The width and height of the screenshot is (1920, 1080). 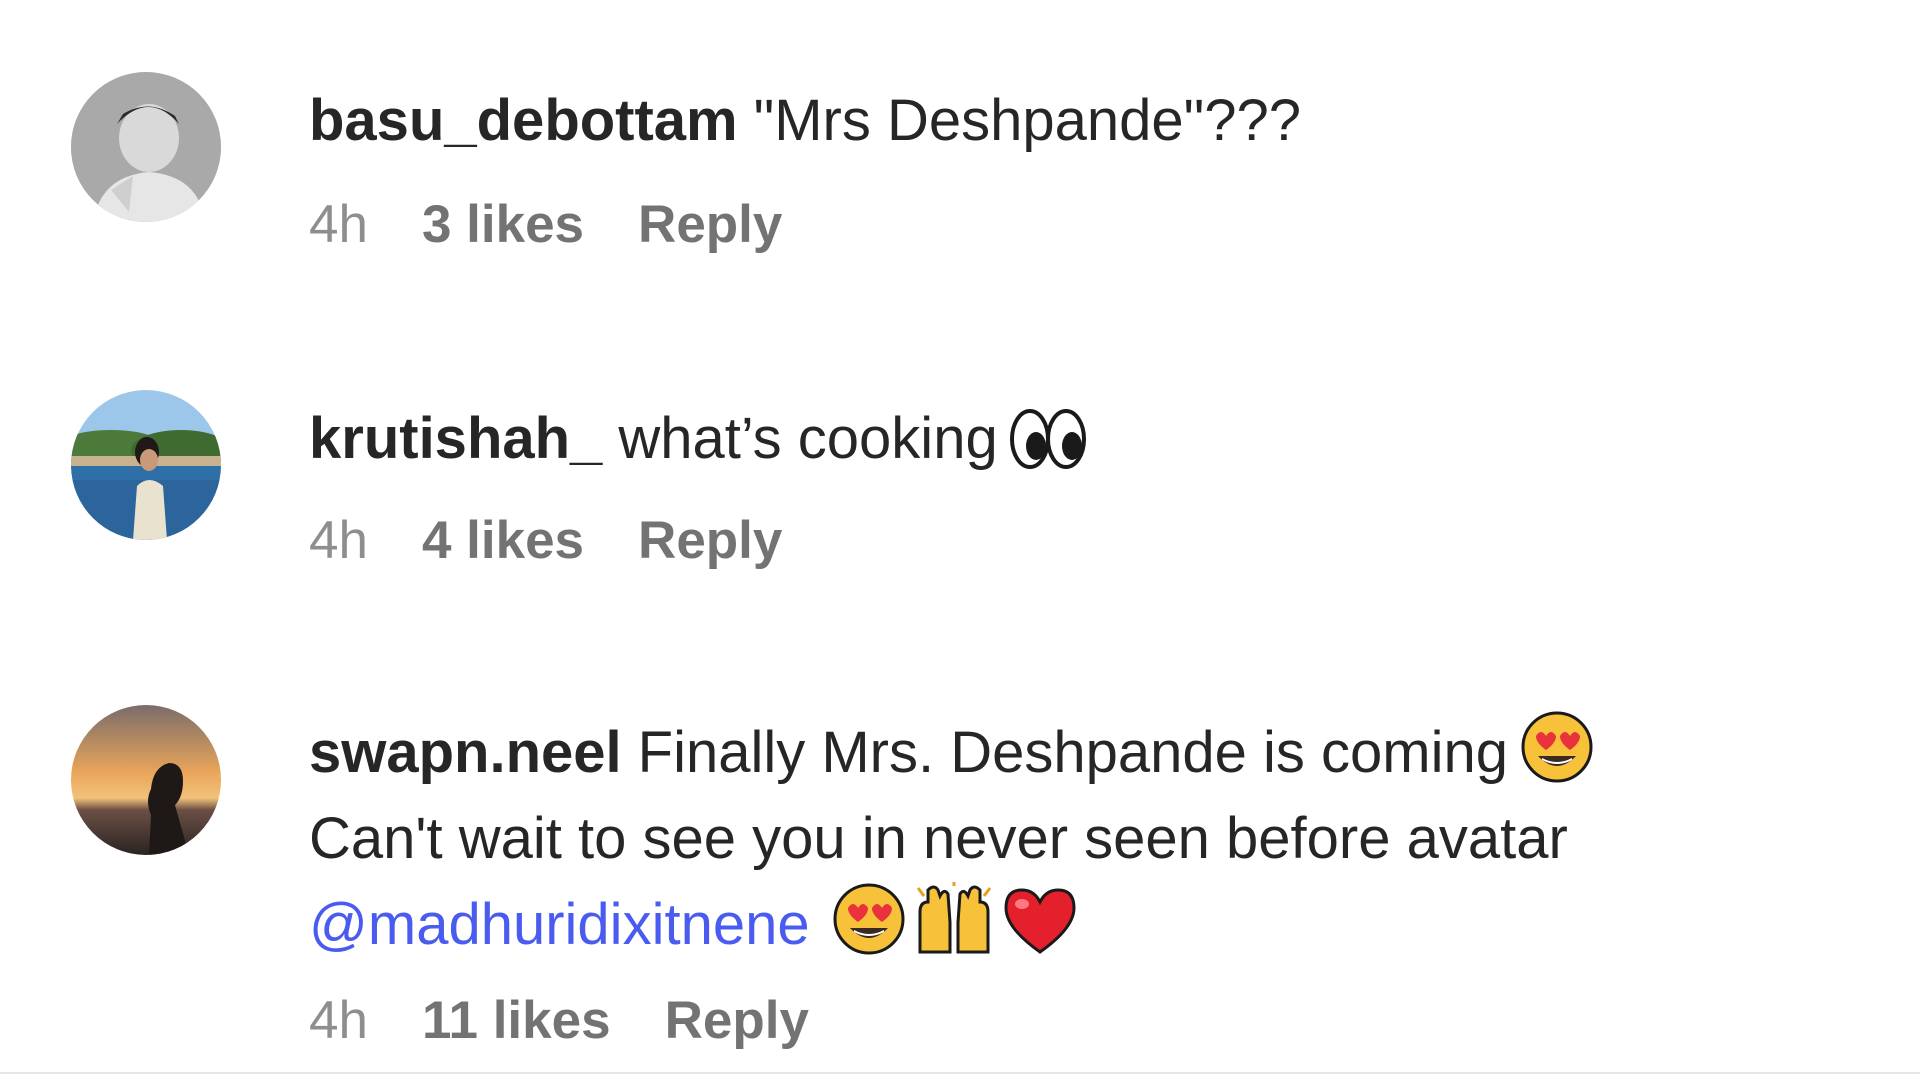 I want to click on raising-hands-emoji-icon, so click(x=954, y=919).